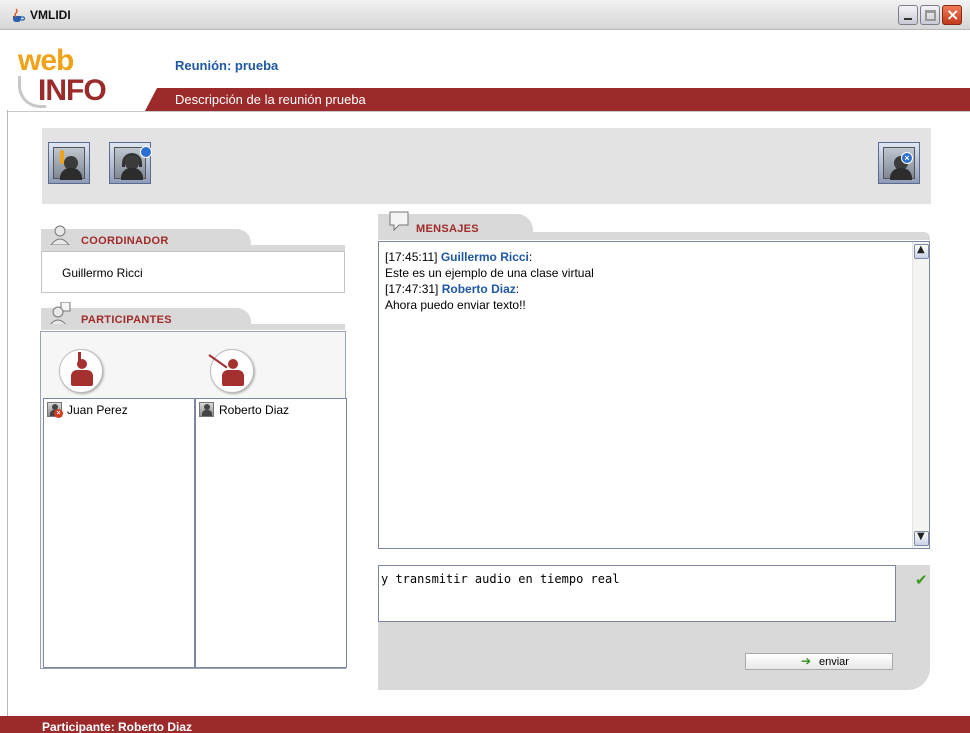 This screenshot has width=970, height=733. Describe the element at coordinates (7, 413) in the screenshot. I see `window-left-border` at that location.